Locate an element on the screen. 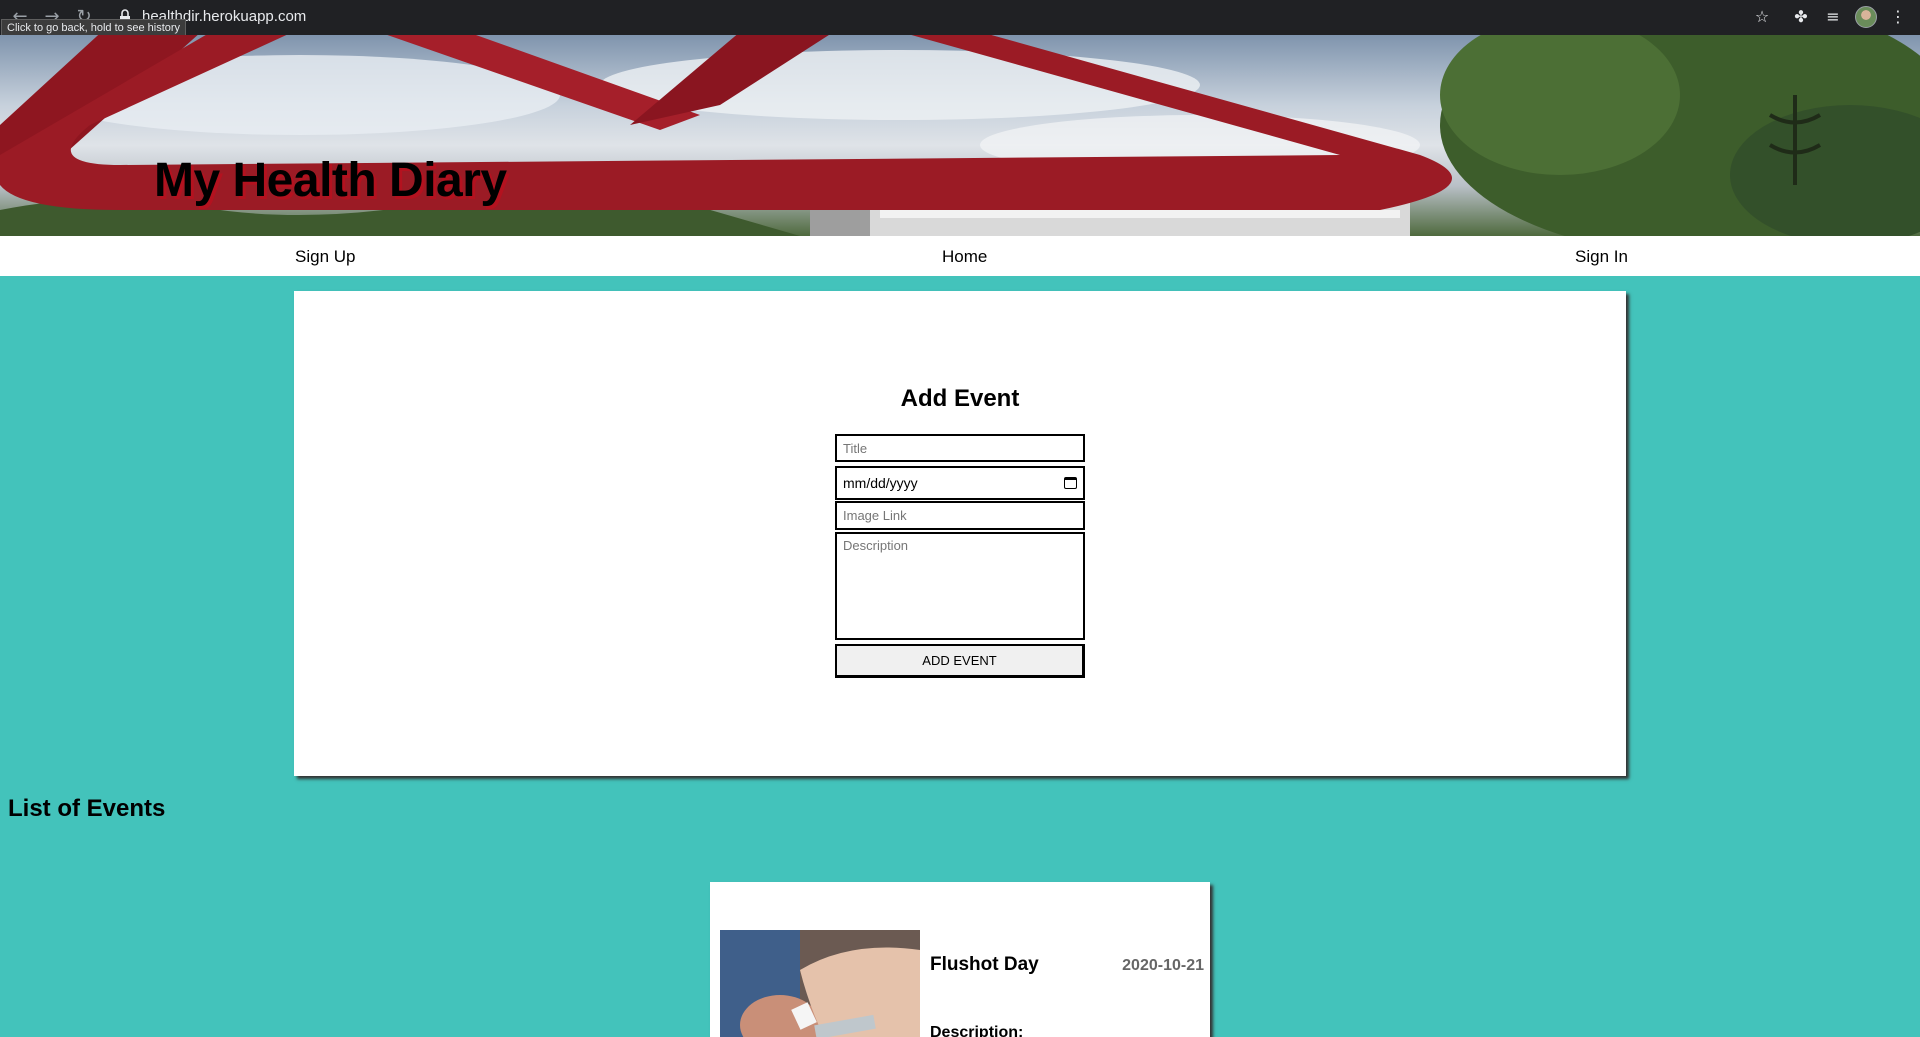 The height and width of the screenshot is (1037, 1920). add-event-button: ADD EVENT is located at coordinates (960, 661).